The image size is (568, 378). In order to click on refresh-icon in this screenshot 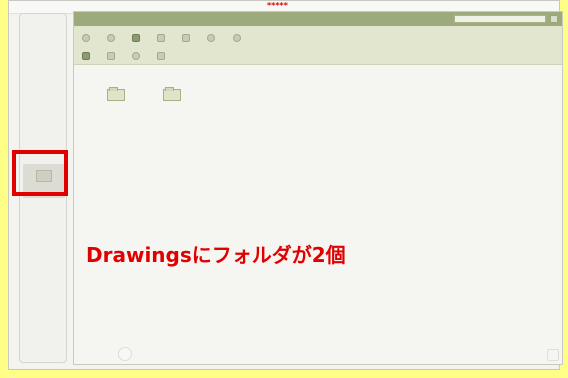, I will do `click(211, 37)`.